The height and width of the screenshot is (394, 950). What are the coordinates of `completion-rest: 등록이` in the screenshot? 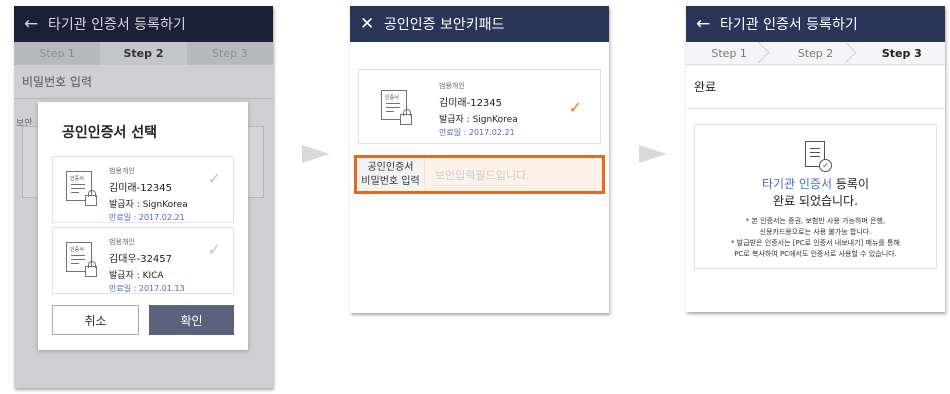 It's located at (850, 184).